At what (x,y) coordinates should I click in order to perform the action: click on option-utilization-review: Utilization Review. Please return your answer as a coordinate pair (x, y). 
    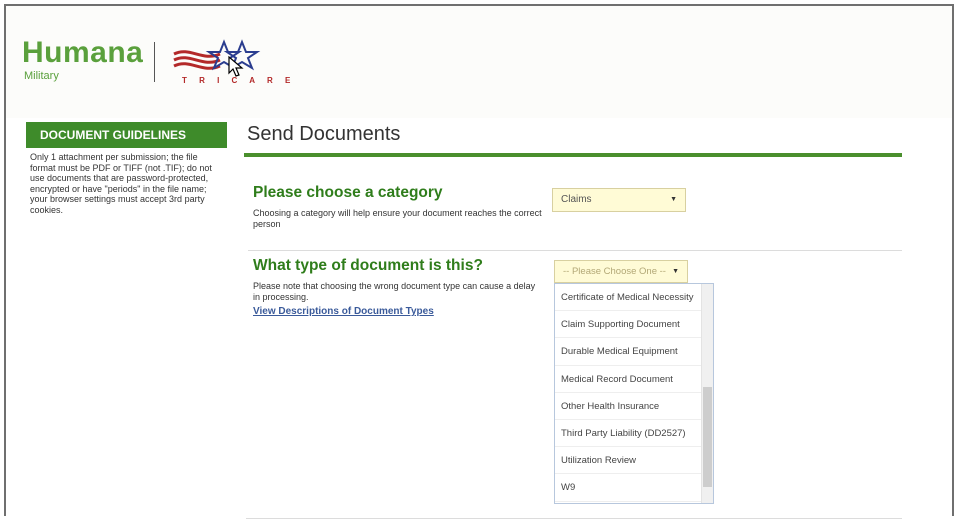
    Looking at the image, I should click on (634, 461).